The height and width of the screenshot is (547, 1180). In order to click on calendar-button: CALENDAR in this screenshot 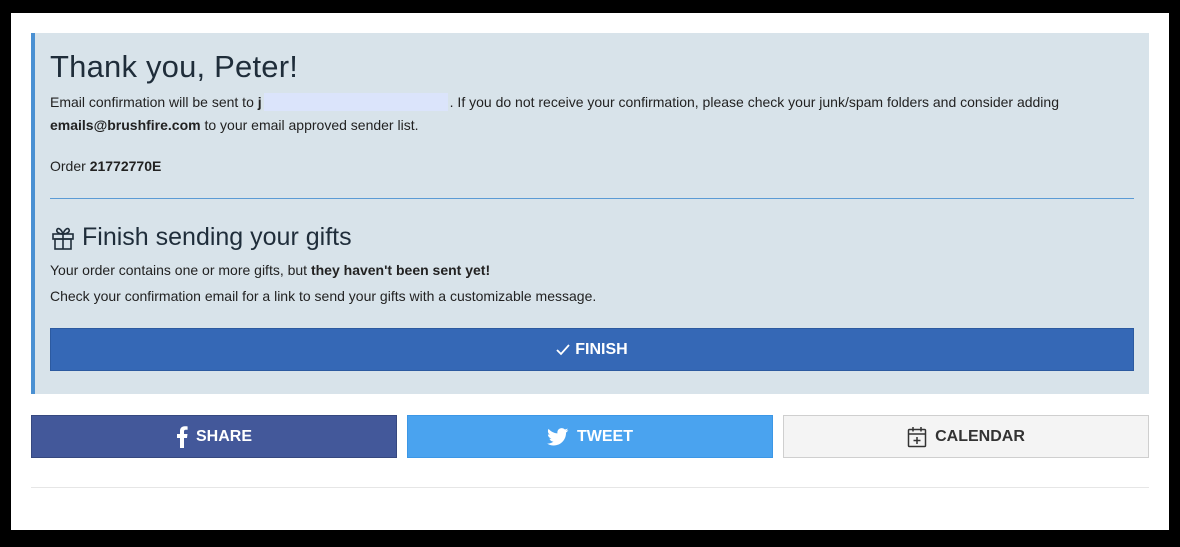, I will do `click(966, 436)`.